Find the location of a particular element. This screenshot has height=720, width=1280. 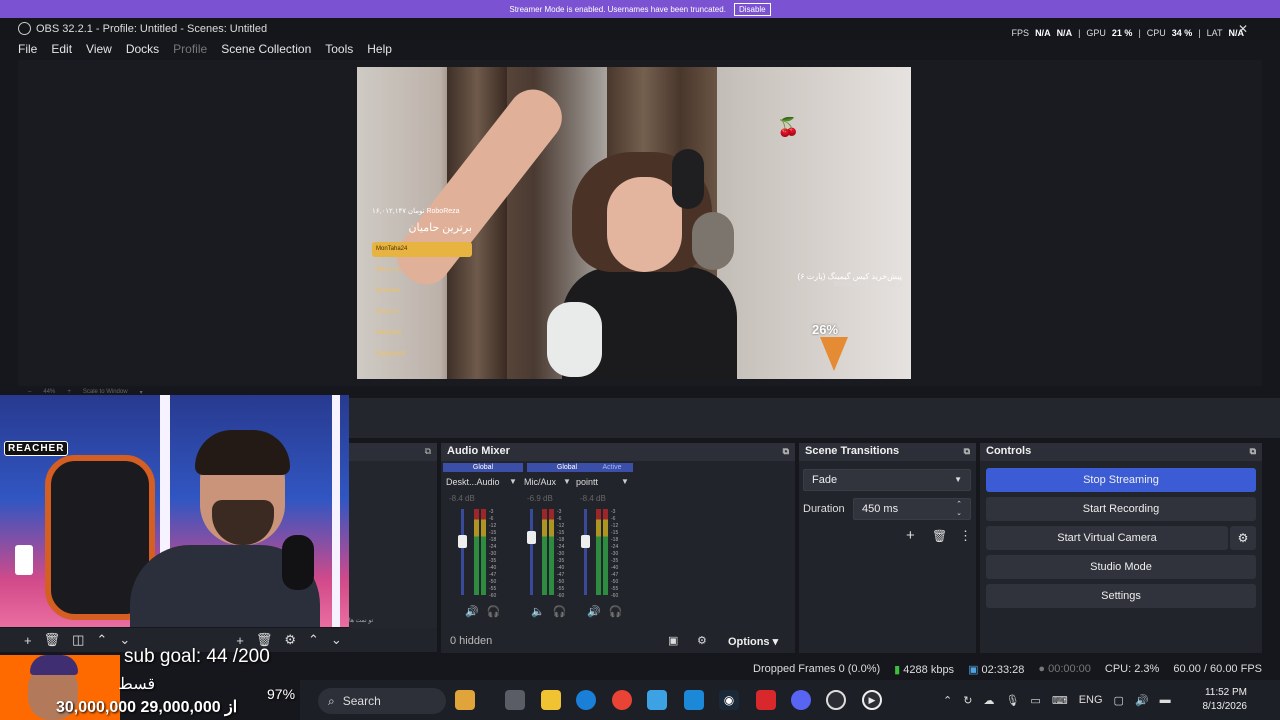

language-indicator: ENG is located at coordinates (1091, 700).